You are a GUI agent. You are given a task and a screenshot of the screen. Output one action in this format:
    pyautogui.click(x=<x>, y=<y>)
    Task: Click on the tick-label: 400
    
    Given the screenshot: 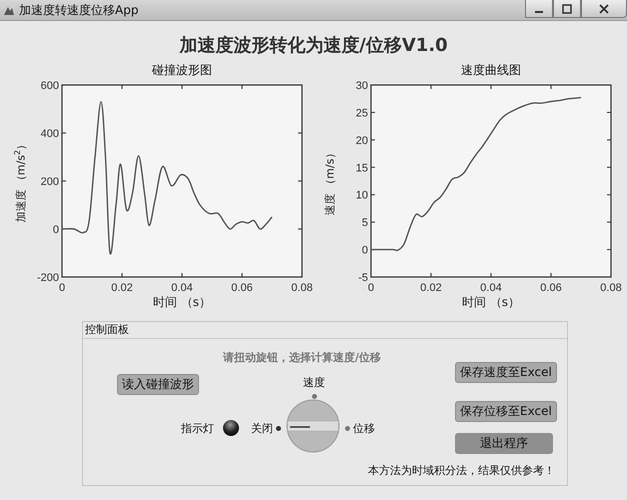 What is the action you would take?
    pyautogui.click(x=49, y=134)
    